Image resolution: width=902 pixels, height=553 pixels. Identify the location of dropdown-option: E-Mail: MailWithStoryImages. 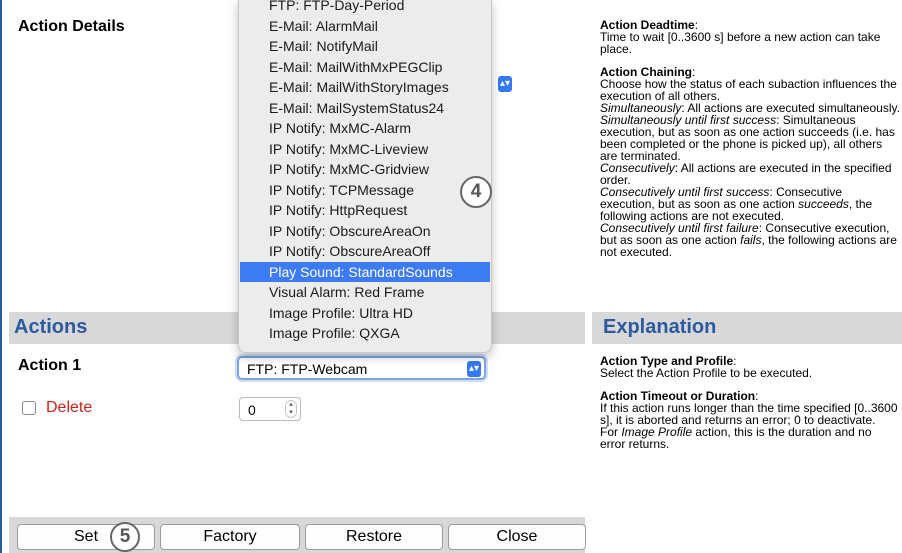
(365, 87).